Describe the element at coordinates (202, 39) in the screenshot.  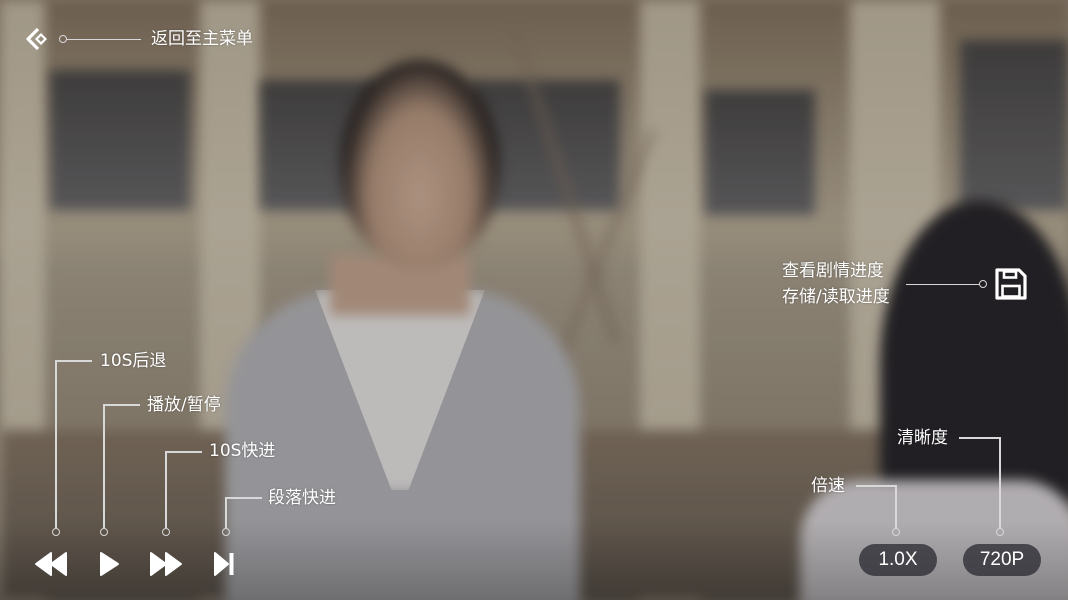
I see `back-label: 返回至主菜单` at that location.